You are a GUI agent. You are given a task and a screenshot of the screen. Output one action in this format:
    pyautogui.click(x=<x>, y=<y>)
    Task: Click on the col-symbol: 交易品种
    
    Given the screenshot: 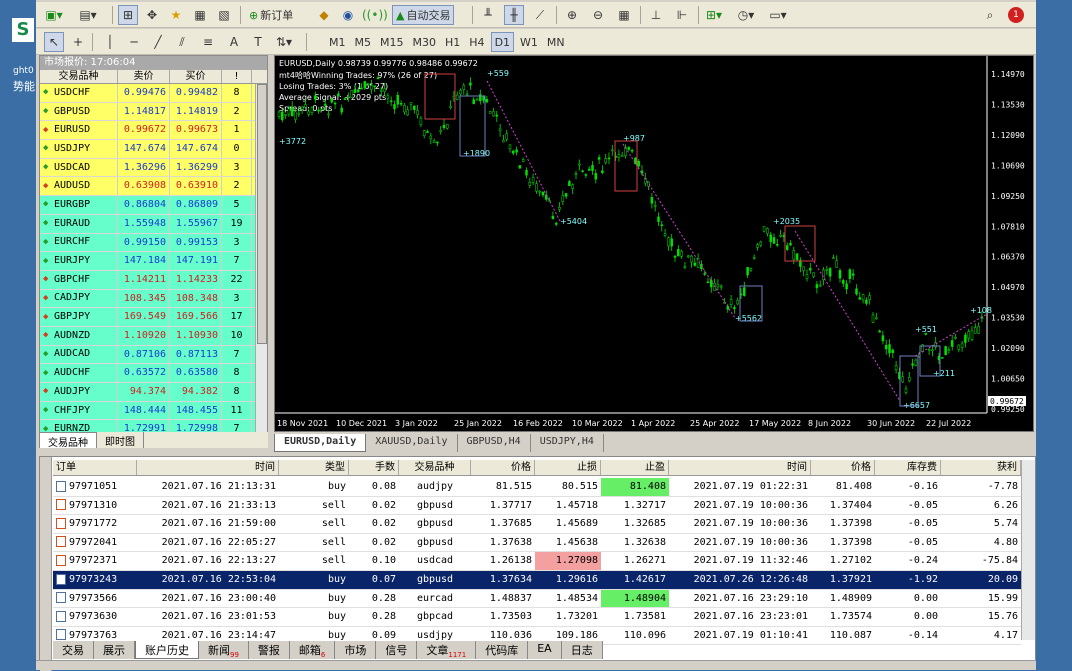 What is the action you would take?
    pyautogui.click(x=79, y=76)
    